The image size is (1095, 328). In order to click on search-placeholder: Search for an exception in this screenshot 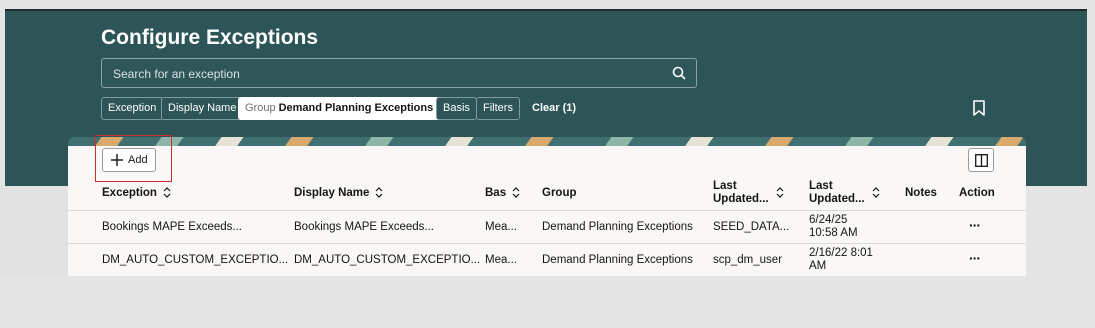, I will do `click(176, 74)`.